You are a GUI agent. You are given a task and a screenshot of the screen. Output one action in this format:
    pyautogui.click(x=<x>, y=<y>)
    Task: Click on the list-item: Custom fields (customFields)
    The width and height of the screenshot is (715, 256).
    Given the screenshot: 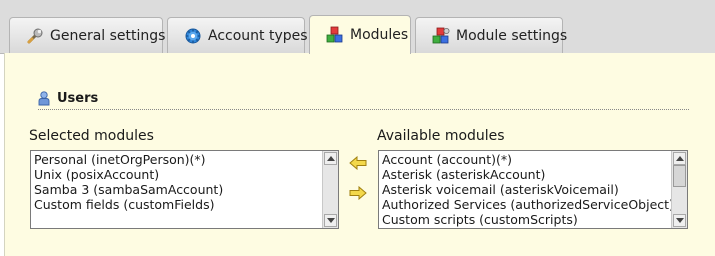 What is the action you would take?
    pyautogui.click(x=177, y=204)
    